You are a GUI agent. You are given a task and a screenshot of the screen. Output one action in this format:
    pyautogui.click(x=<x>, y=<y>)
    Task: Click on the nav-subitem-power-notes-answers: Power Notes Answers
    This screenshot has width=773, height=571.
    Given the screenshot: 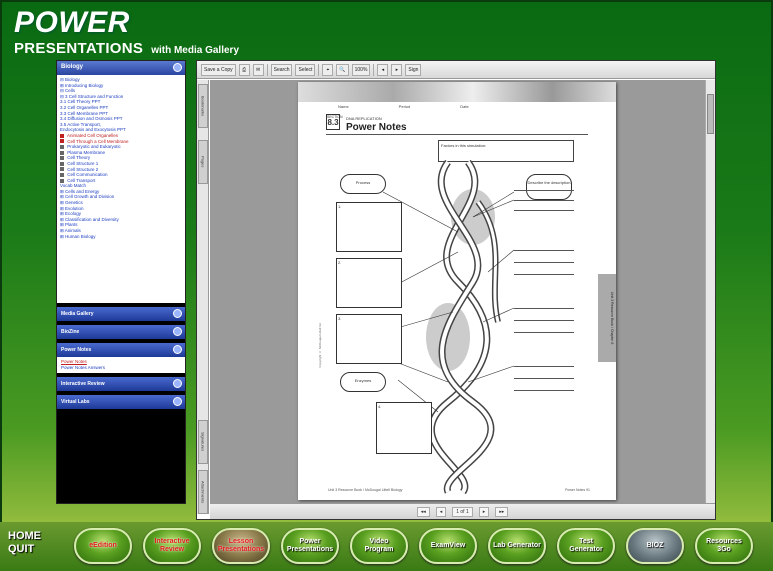 What is the action you would take?
    pyautogui.click(x=121, y=368)
    